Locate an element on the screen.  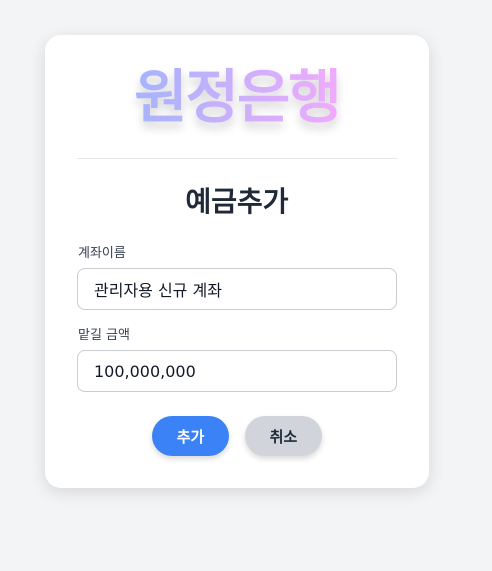
bank-name: 원정은행 is located at coordinates (236, 97).